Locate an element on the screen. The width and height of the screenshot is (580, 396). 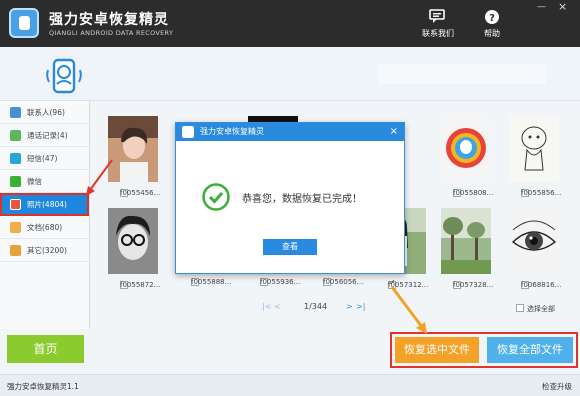
first-page-button: |< is located at coordinates (266, 306).